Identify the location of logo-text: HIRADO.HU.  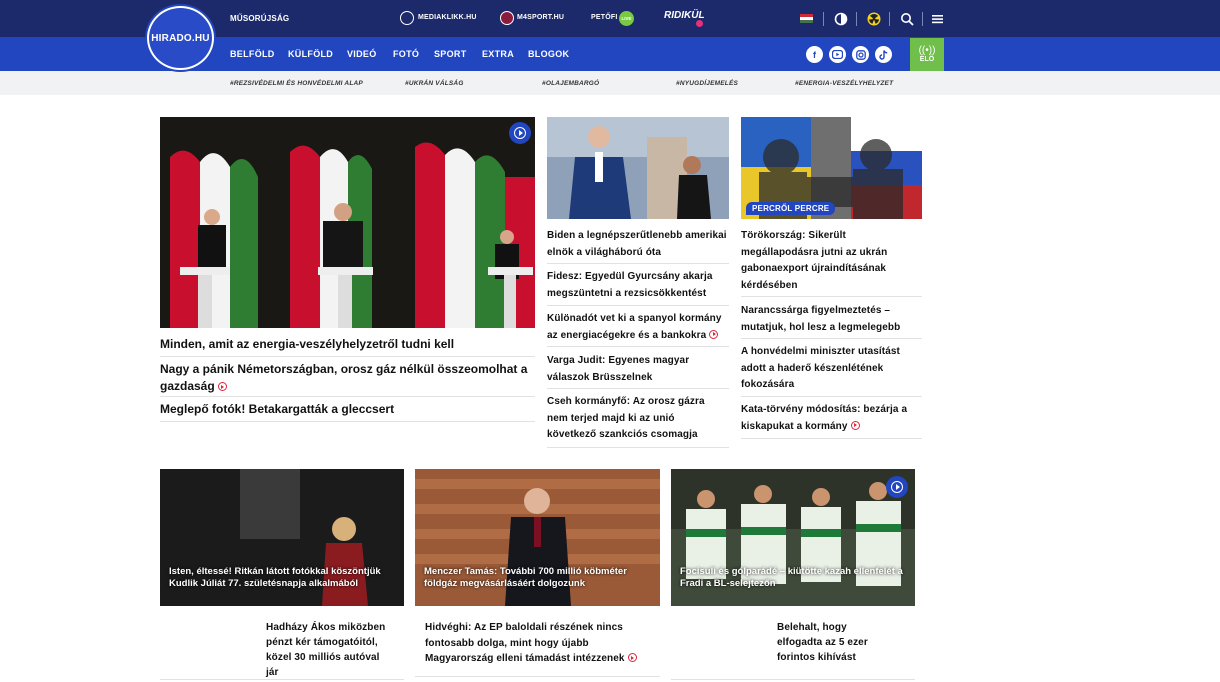
(180, 38).